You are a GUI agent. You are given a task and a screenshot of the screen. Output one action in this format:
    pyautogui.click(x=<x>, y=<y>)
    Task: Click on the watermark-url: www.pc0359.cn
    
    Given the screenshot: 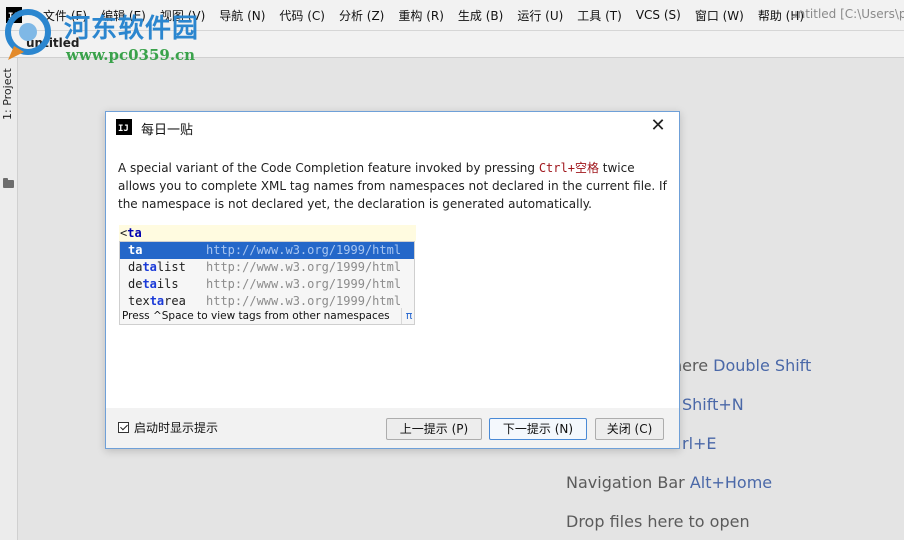 What is the action you would take?
    pyautogui.click(x=131, y=55)
    